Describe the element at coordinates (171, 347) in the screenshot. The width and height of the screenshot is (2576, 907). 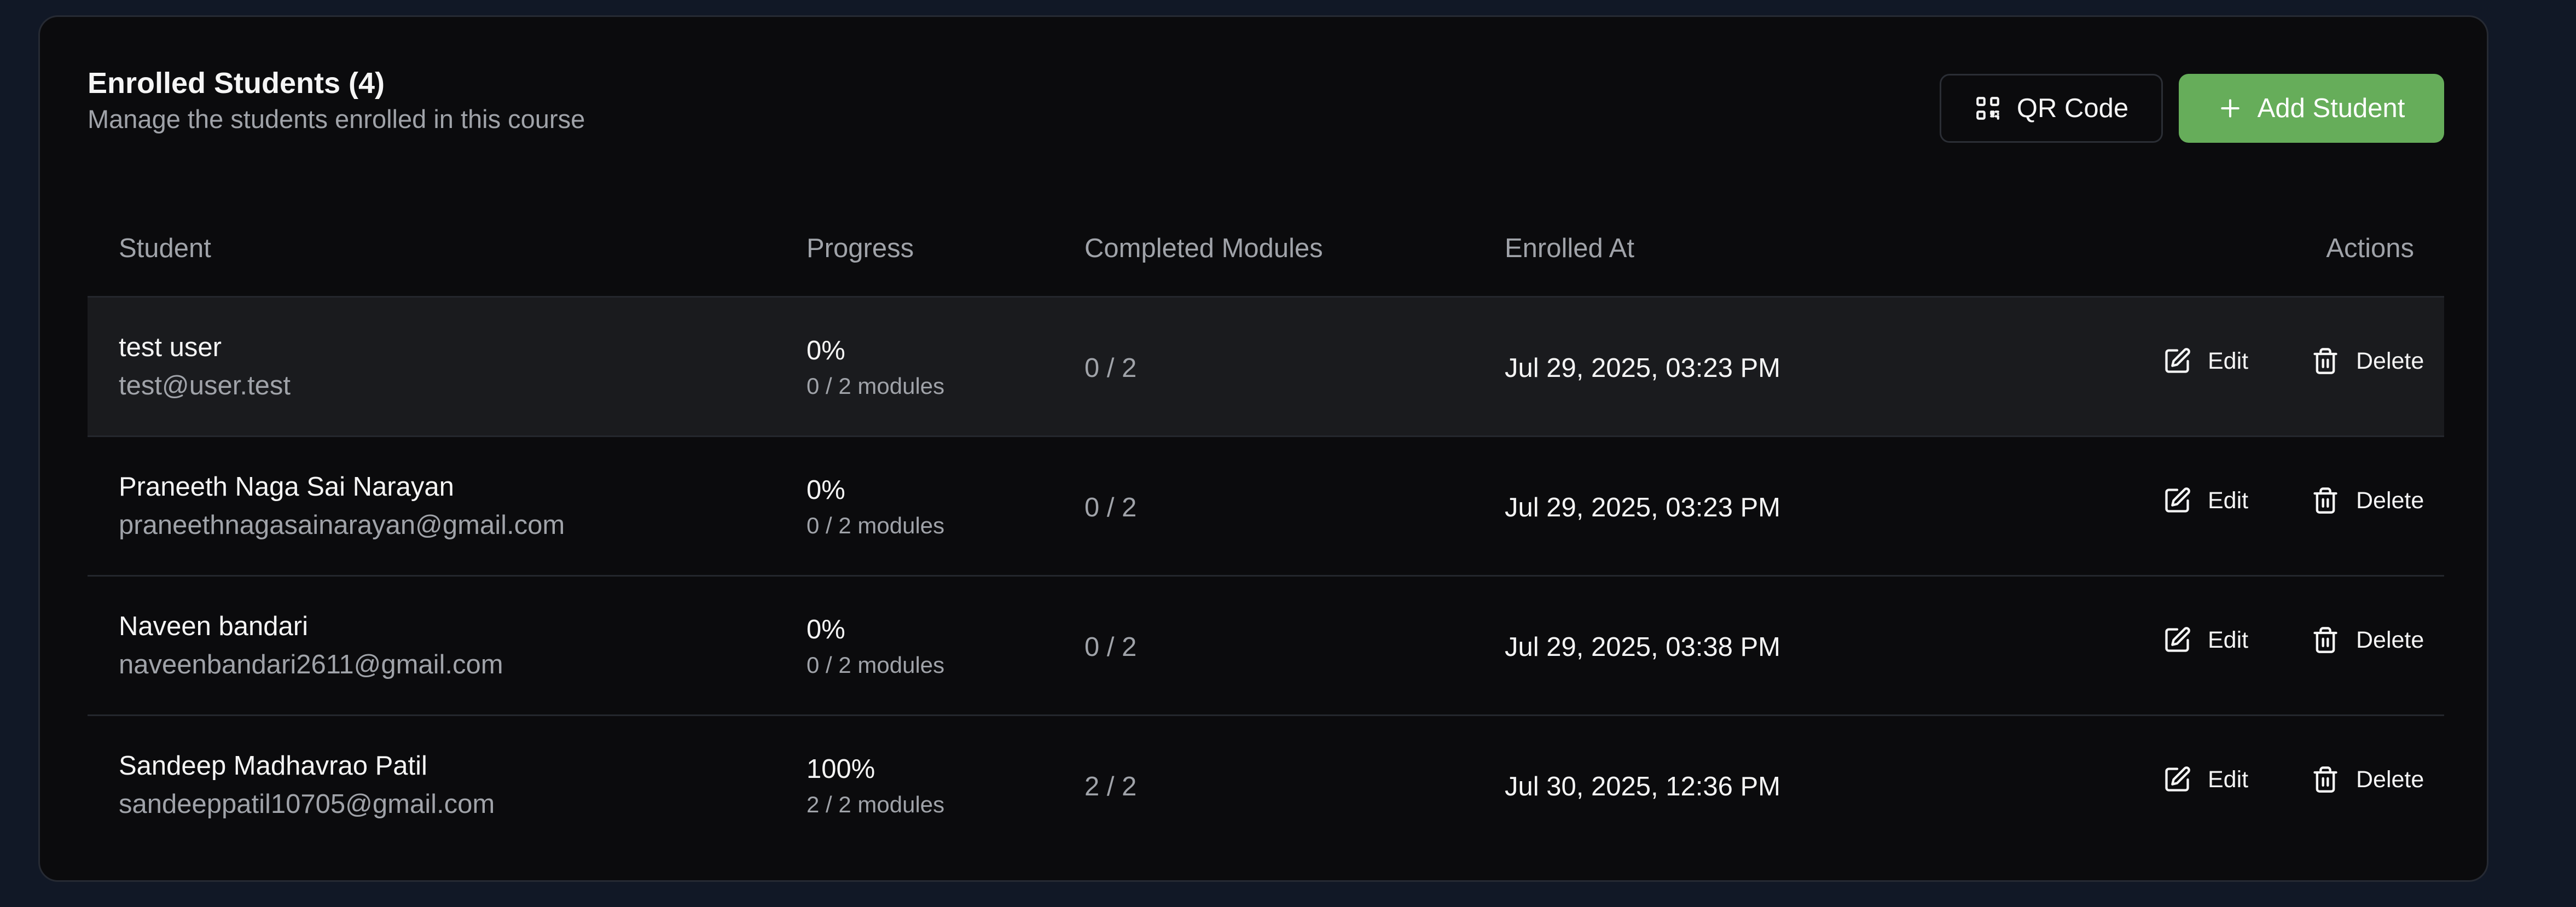
I see `student-name: test user` at that location.